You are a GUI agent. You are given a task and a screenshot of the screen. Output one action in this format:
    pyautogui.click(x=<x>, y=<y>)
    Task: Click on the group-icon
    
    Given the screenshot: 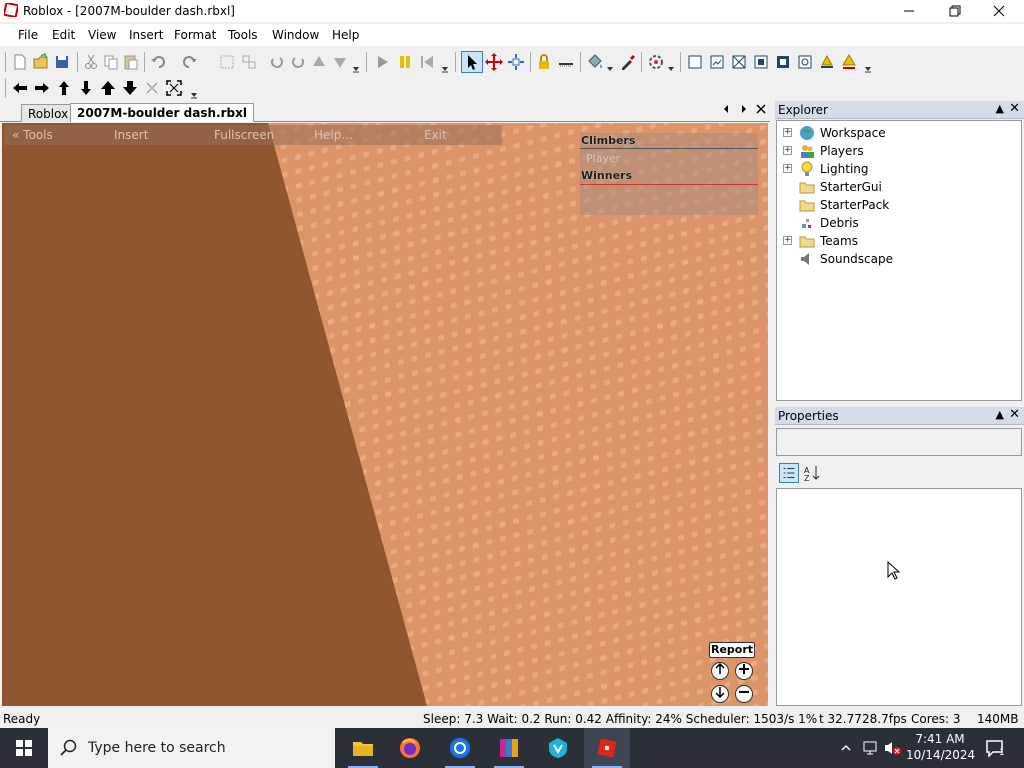 What is the action you would take?
    pyautogui.click(x=227, y=62)
    